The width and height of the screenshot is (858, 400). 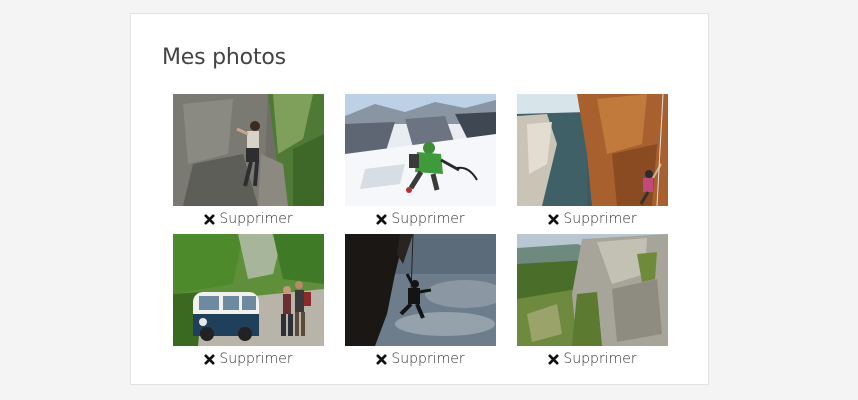 What do you see at coordinates (420, 150) in the screenshot?
I see `ice-climber-in-snow-icon` at bounding box center [420, 150].